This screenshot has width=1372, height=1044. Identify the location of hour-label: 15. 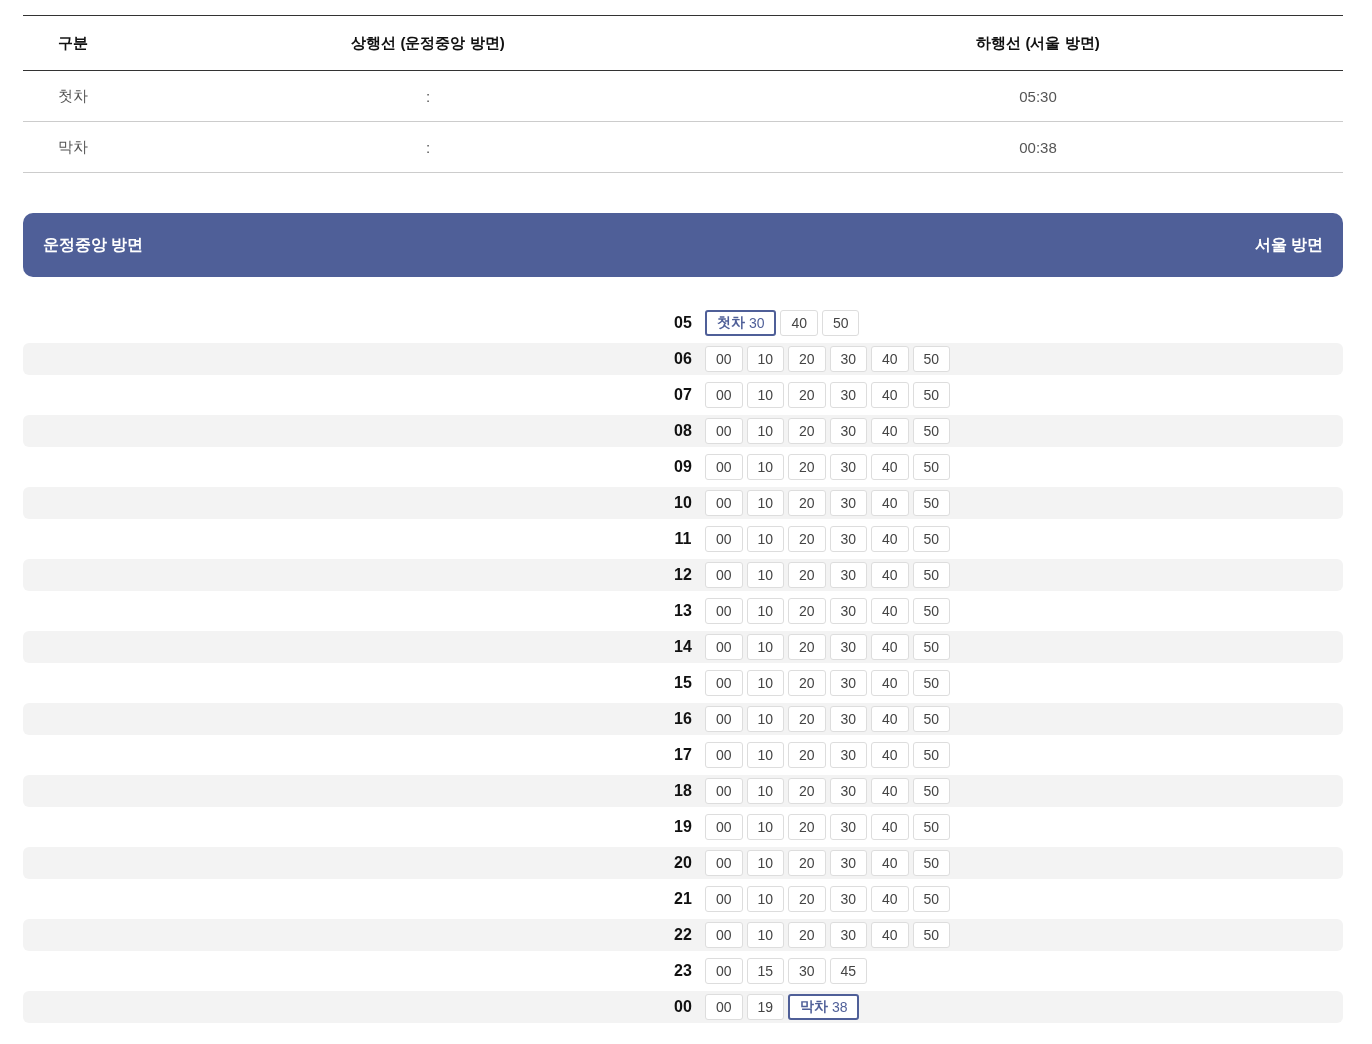
(683, 683).